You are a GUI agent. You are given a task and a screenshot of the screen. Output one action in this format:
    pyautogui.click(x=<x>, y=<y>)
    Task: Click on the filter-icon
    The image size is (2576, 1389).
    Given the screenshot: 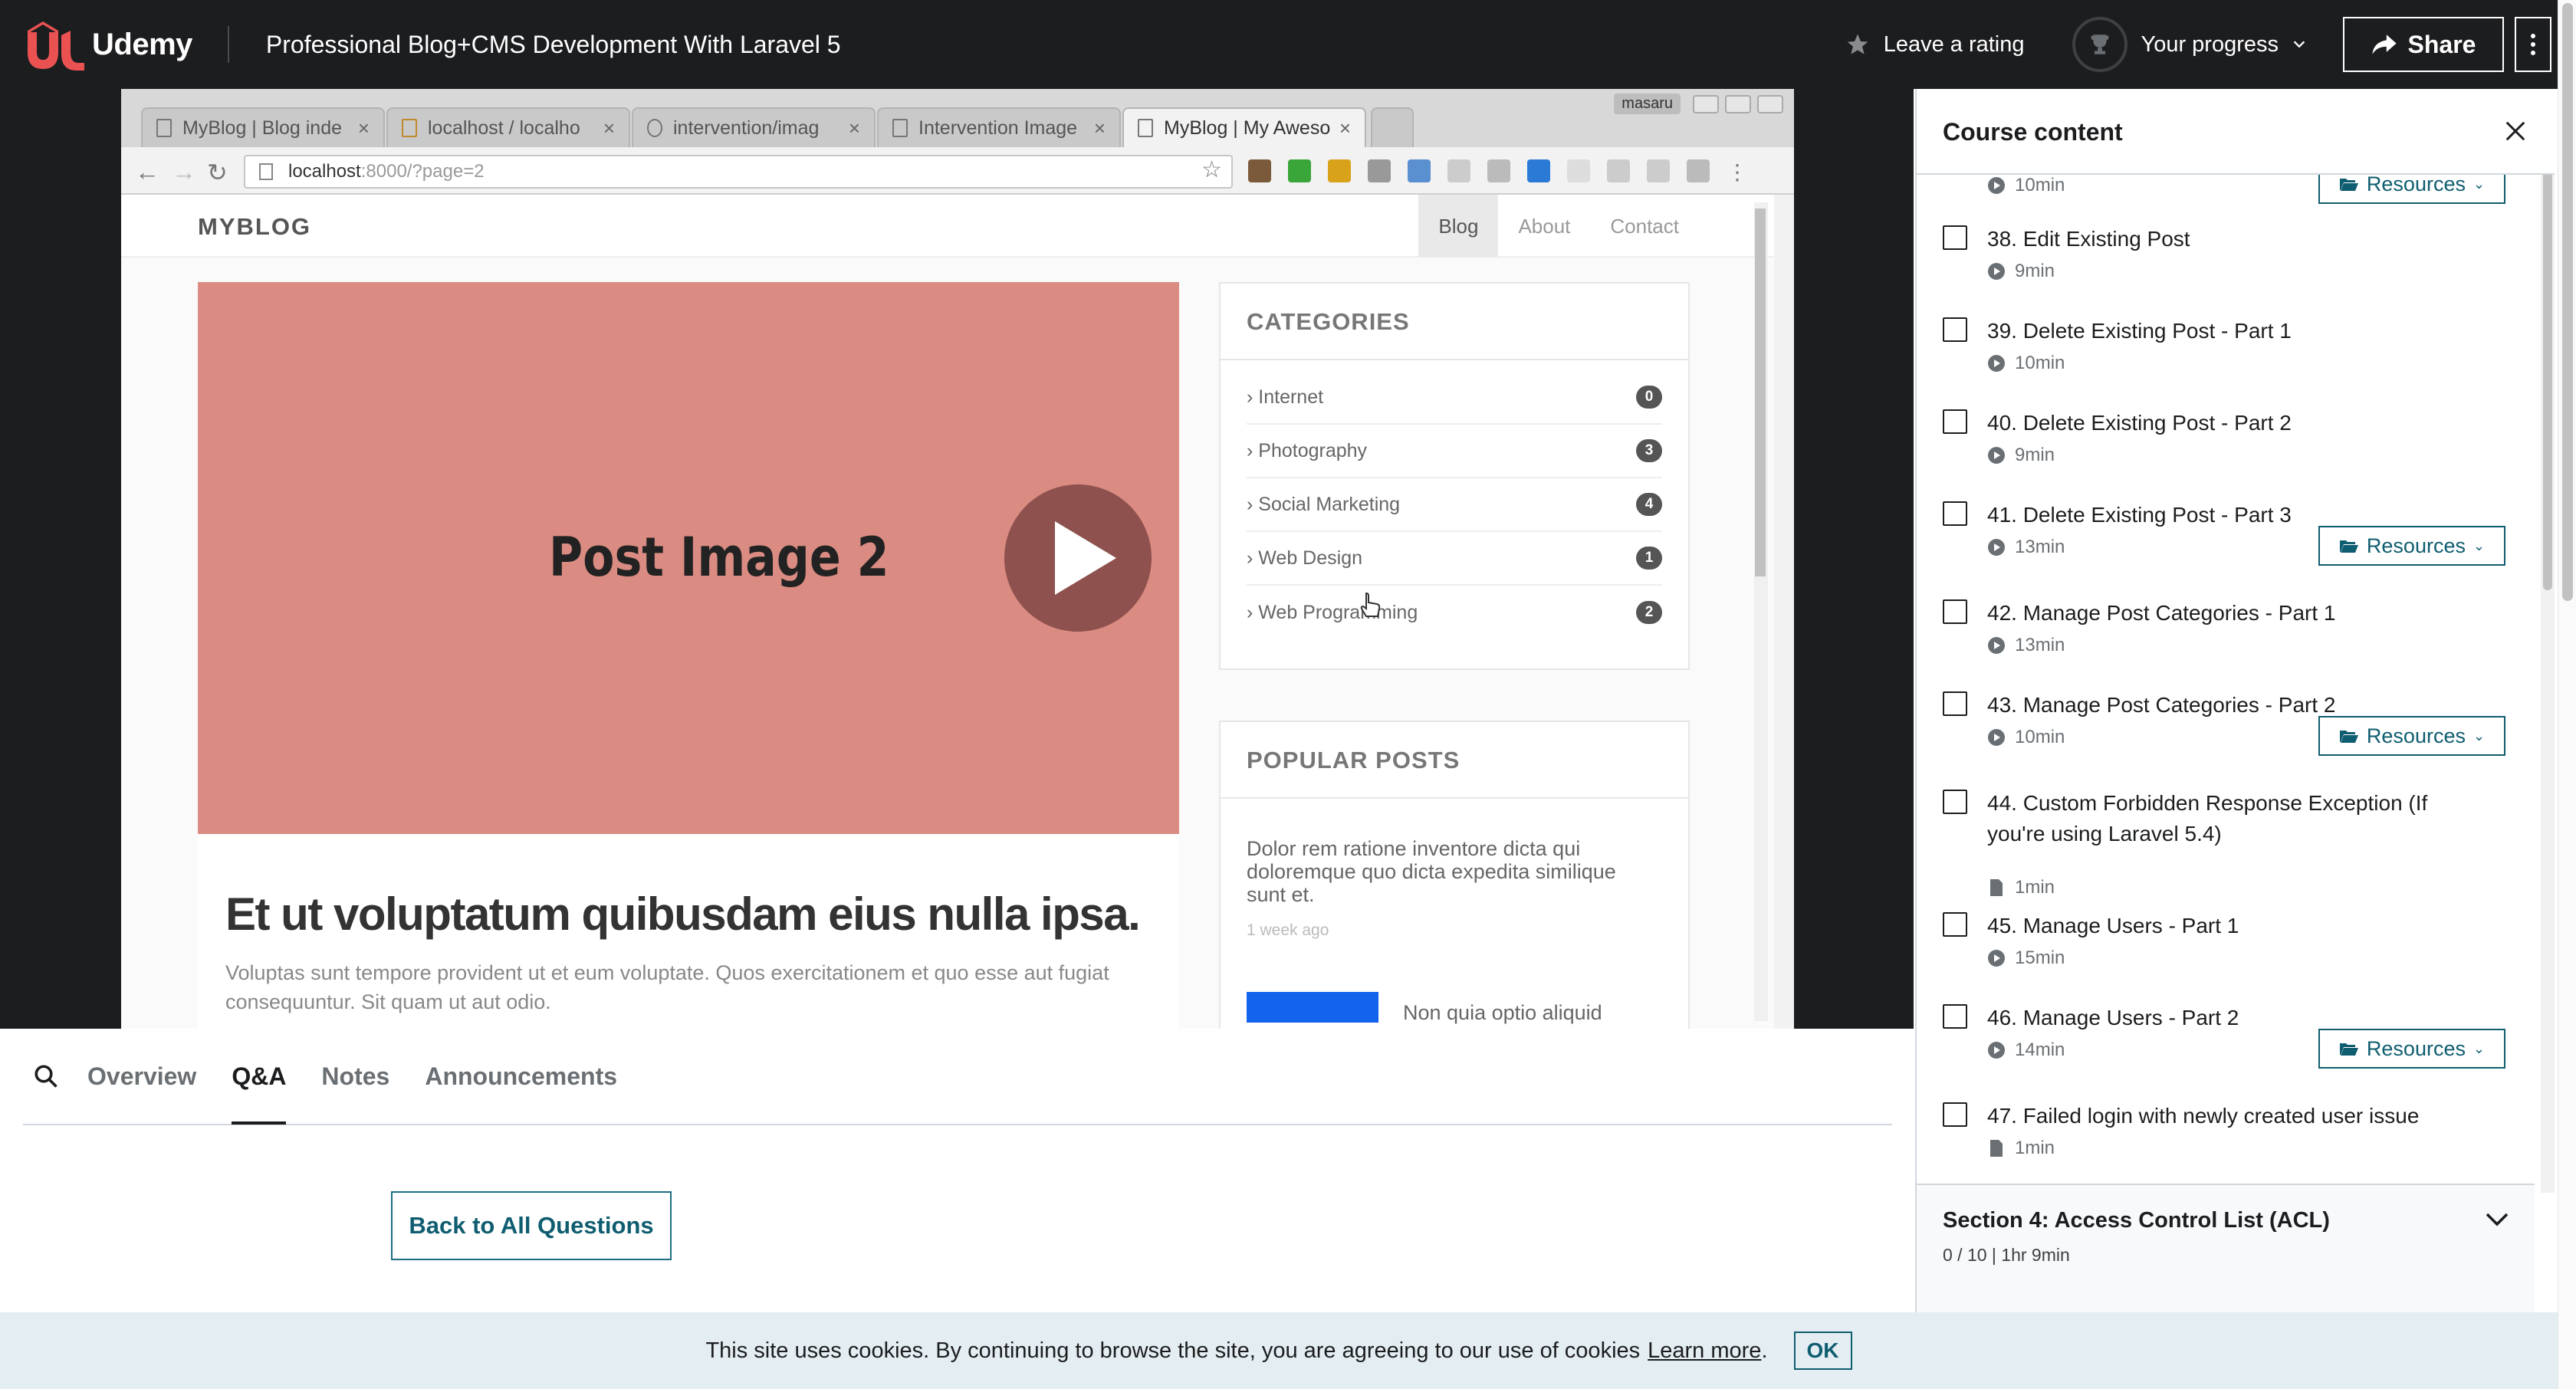 What is the action you would take?
    pyautogui.click(x=1698, y=170)
    